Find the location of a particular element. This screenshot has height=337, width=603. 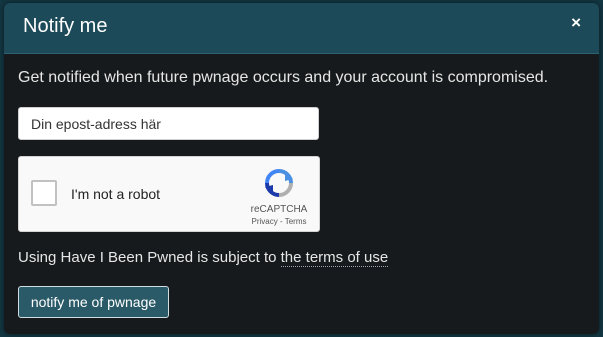

captcha-links: Privacy - Terms is located at coordinates (279, 221).